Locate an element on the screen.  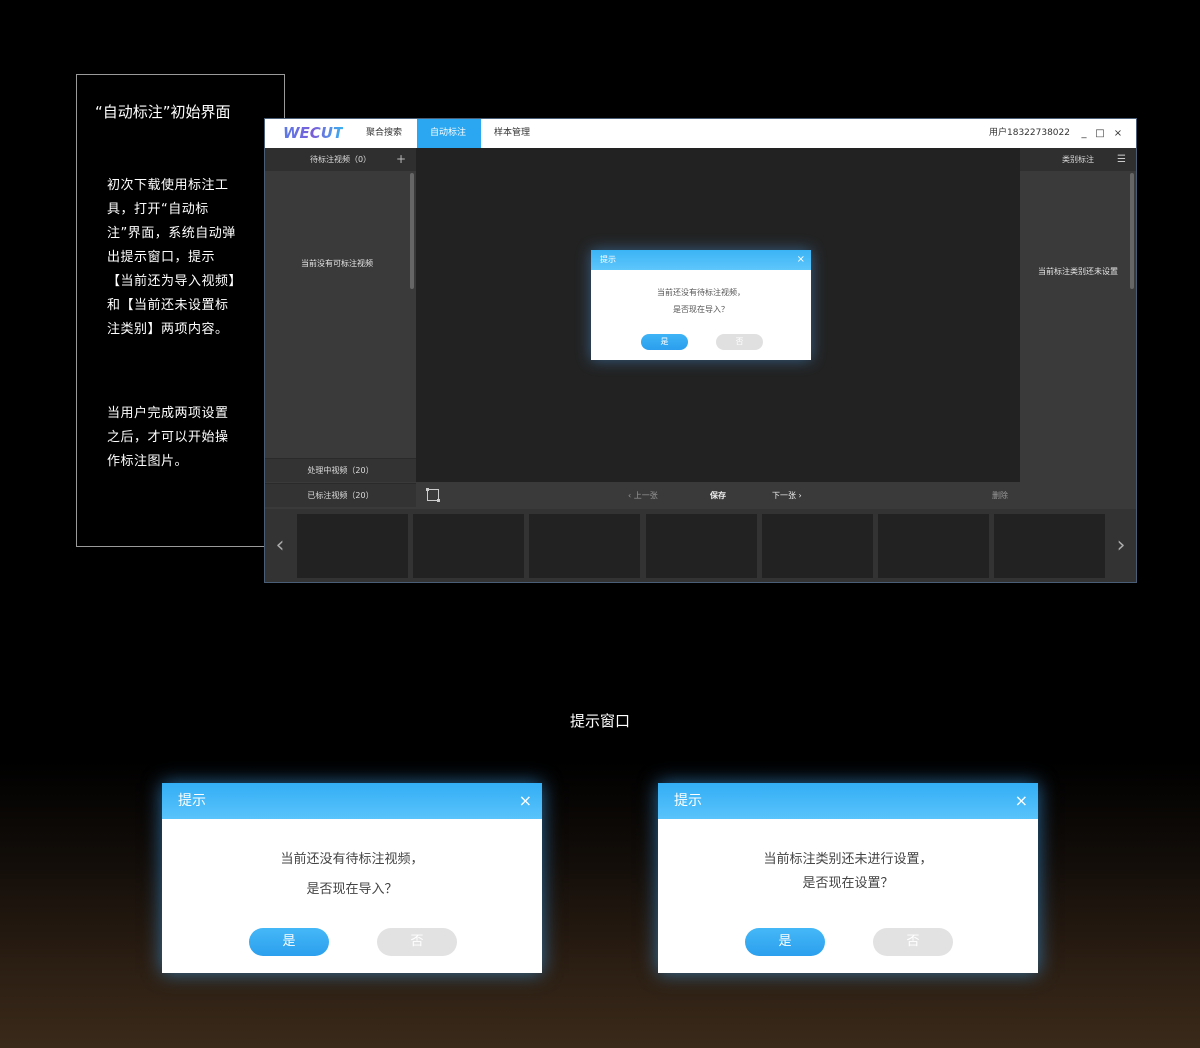
add-icon: + is located at coordinates (401, 159).